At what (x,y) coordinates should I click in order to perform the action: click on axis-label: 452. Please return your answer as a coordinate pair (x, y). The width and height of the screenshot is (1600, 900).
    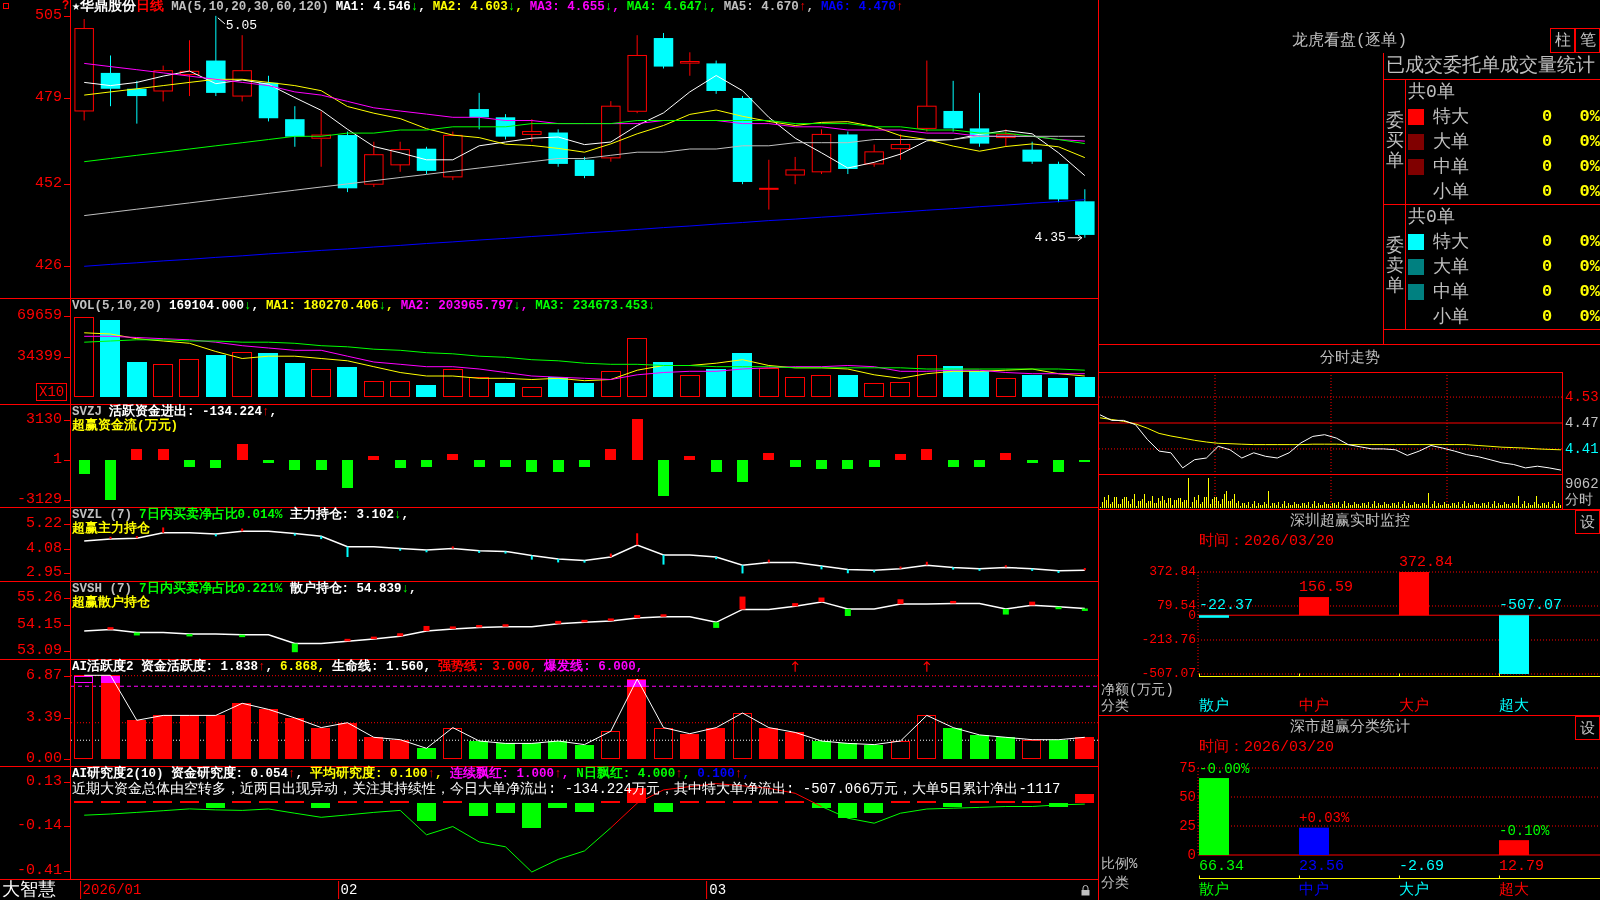
    Looking at the image, I should click on (48, 183).